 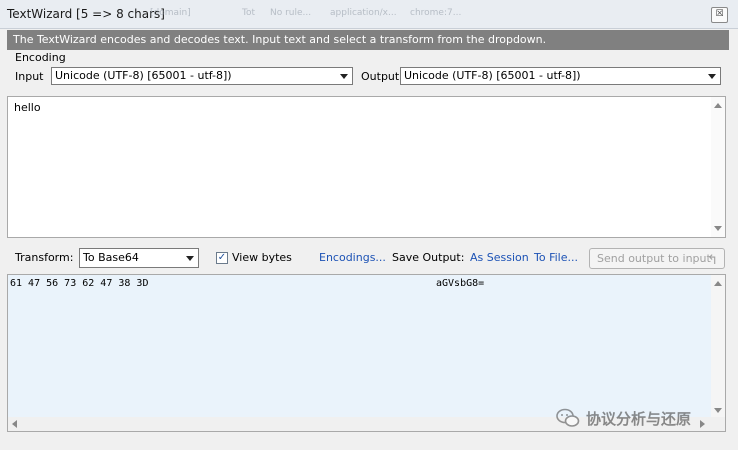 I want to click on transform-value: To Base64, so click(x=111, y=257).